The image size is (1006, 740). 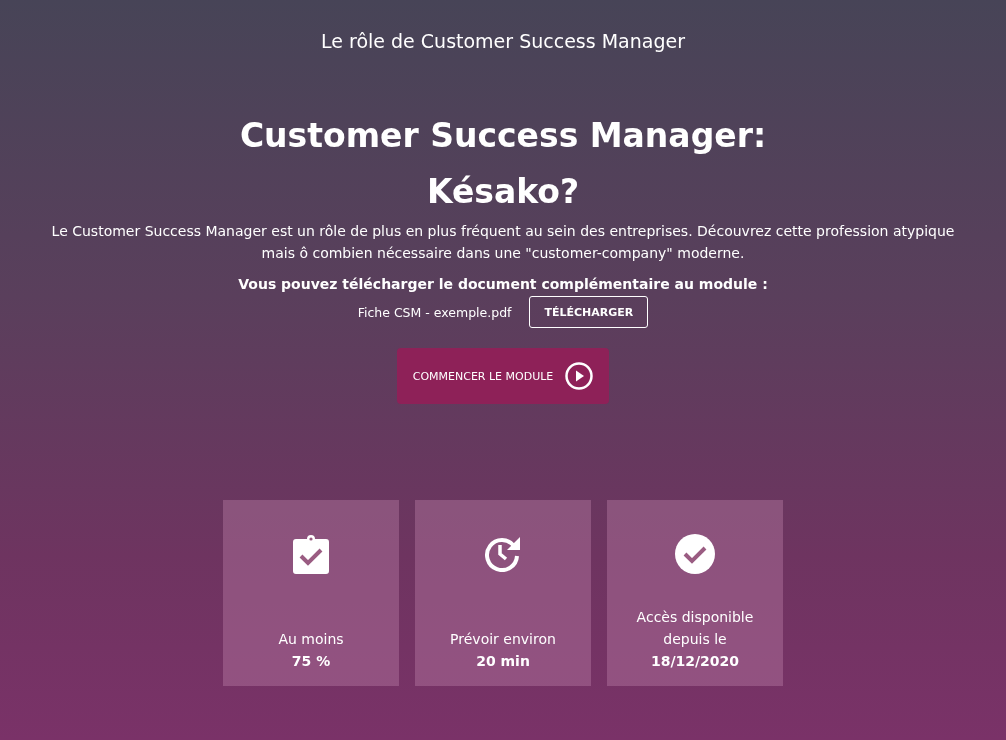 I want to click on download-prompt: Vous pouvez télécharger le document complémentaire au module :, so click(x=503, y=284).